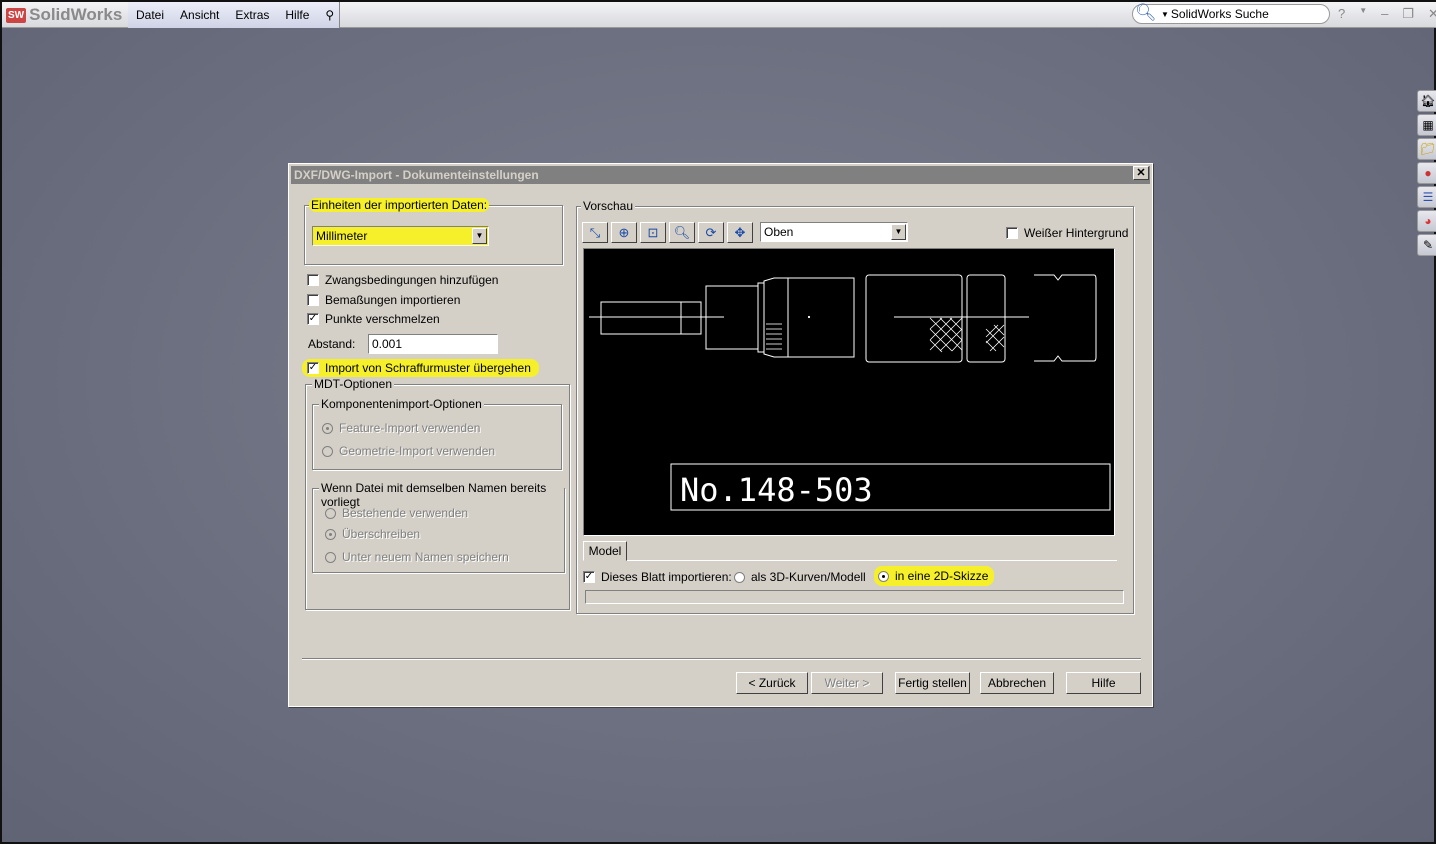 This screenshot has height=844, width=1436. I want to click on distance-input: 0.001, so click(433, 344).